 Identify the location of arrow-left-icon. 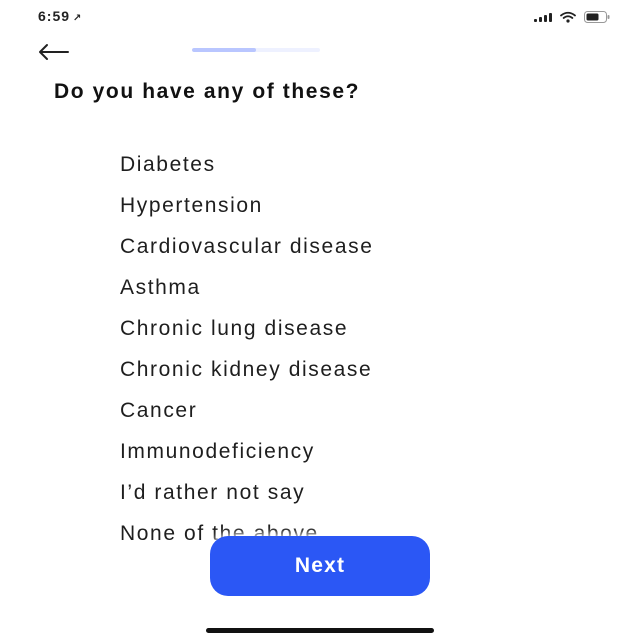
(54, 52).